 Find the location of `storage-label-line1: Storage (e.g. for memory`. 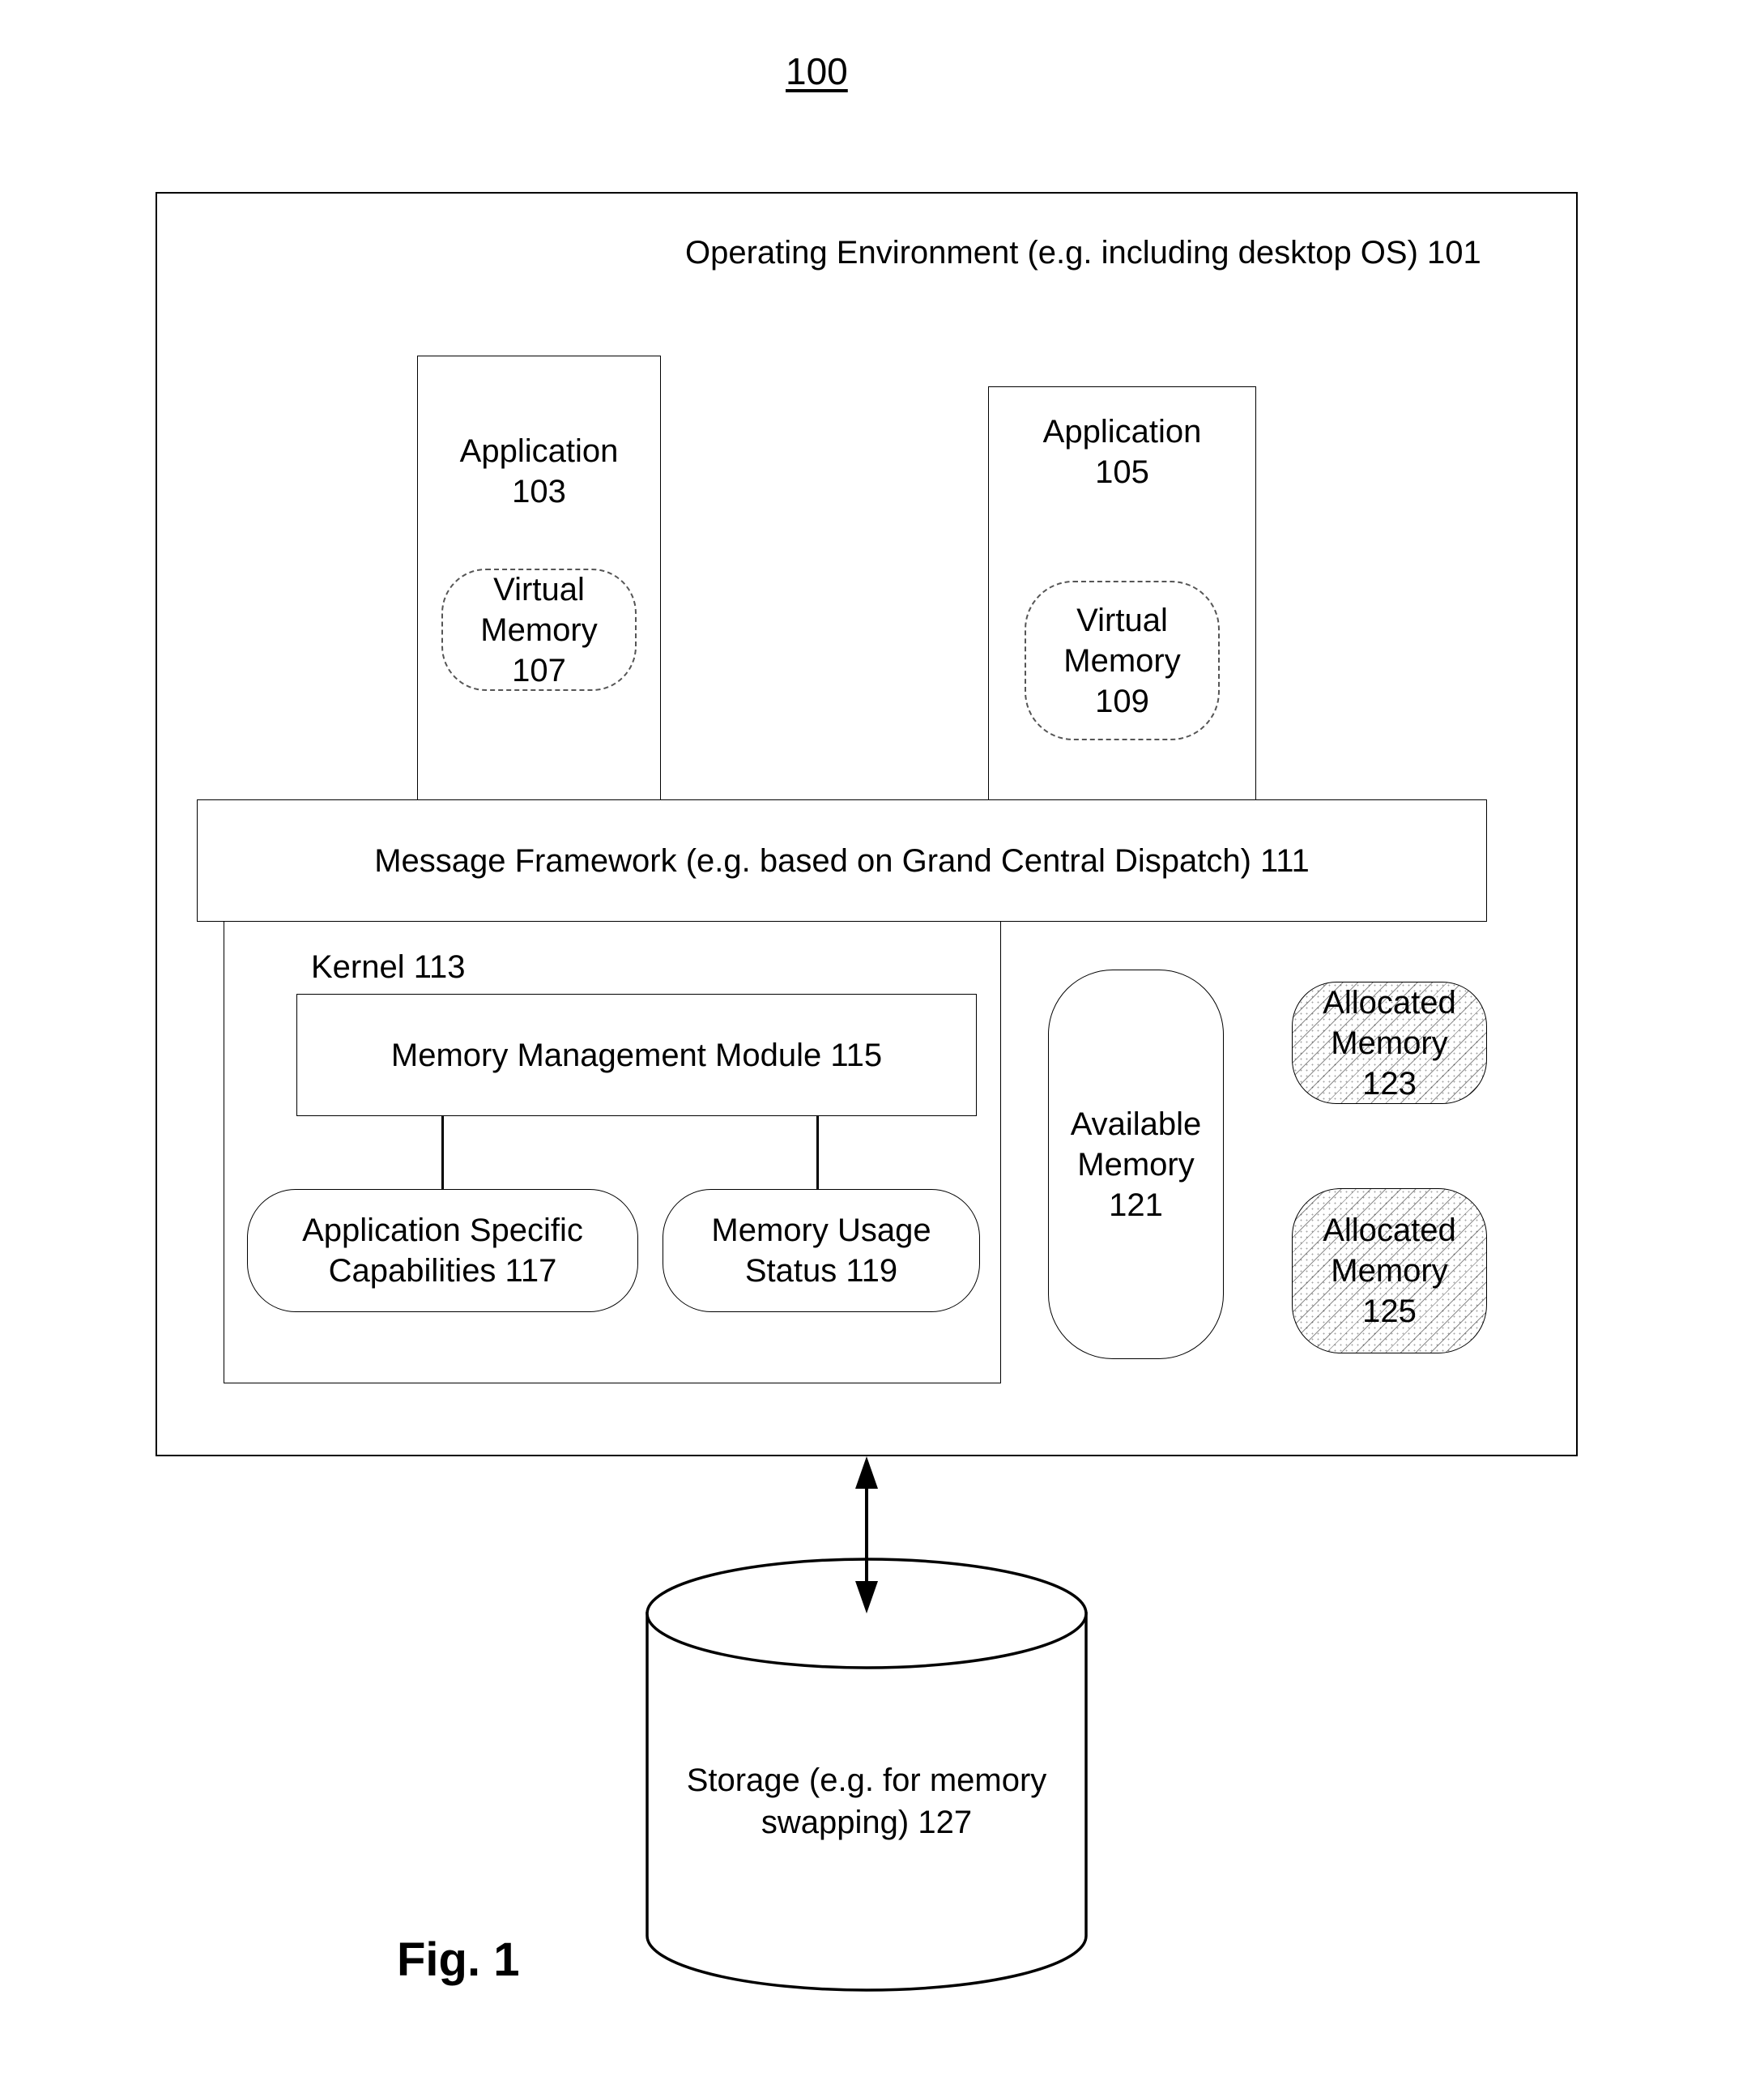

storage-label-line1: Storage (e.g. for memory is located at coordinates (866, 1780).